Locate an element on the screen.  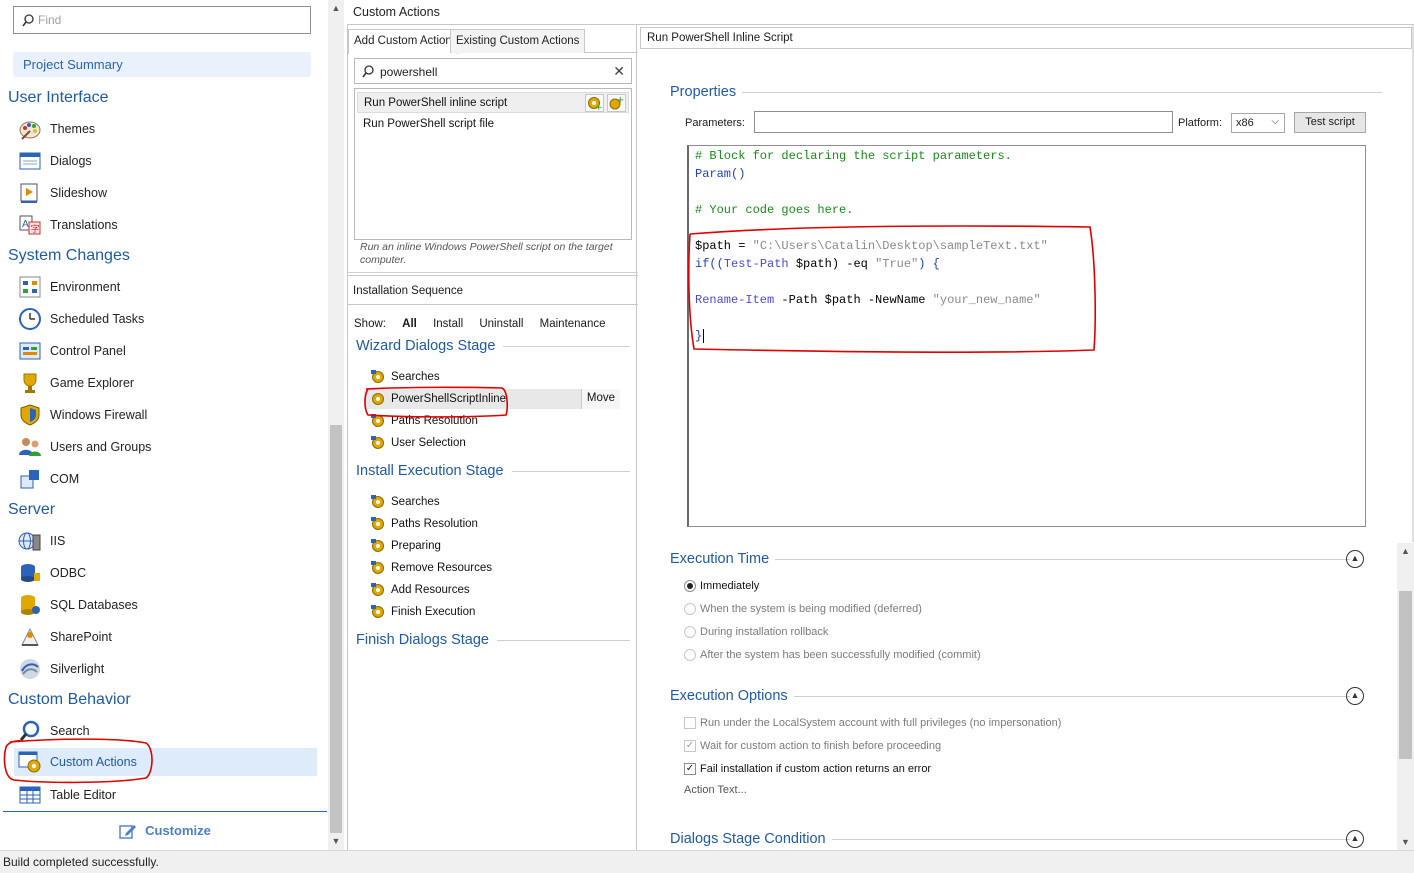
users-icon is located at coordinates (30, 447).